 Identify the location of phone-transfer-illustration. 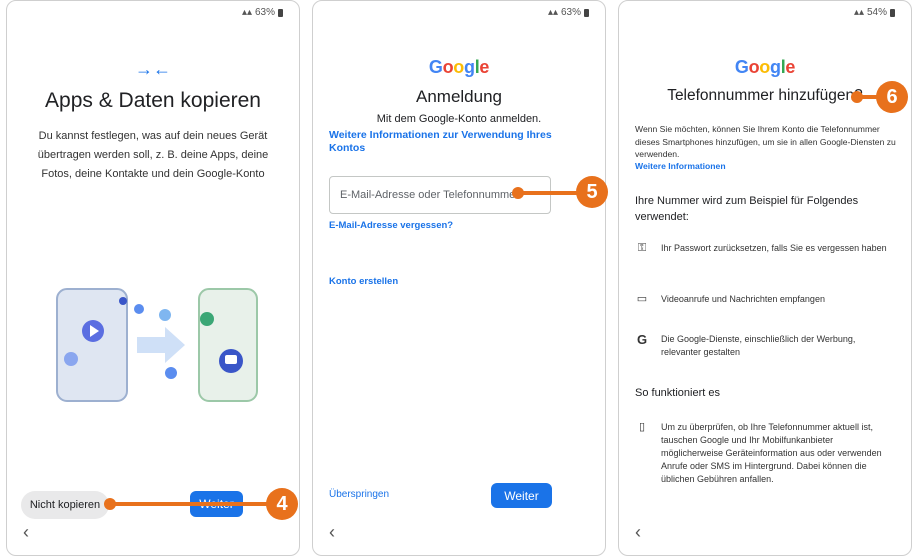
(157, 345).